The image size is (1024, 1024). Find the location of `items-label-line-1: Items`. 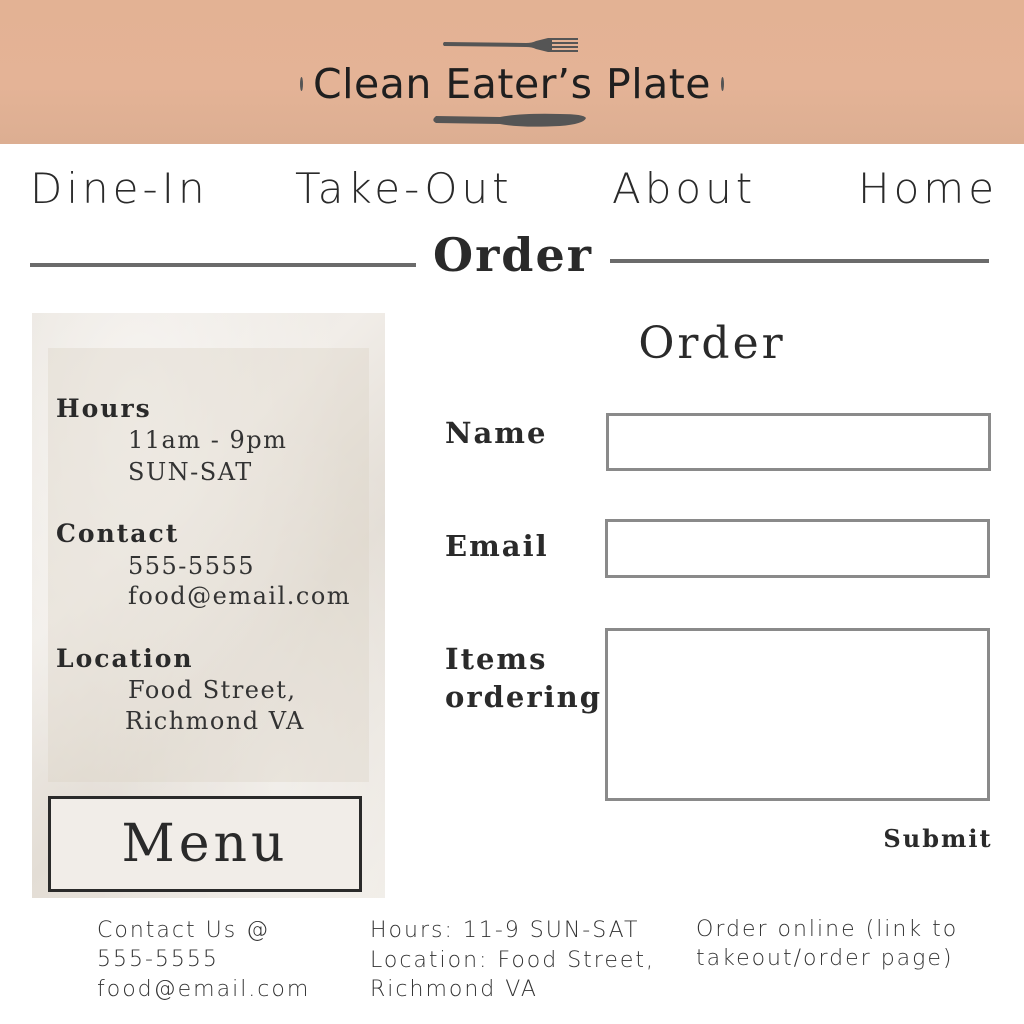

items-label-line-1: Items is located at coordinates (496, 659).